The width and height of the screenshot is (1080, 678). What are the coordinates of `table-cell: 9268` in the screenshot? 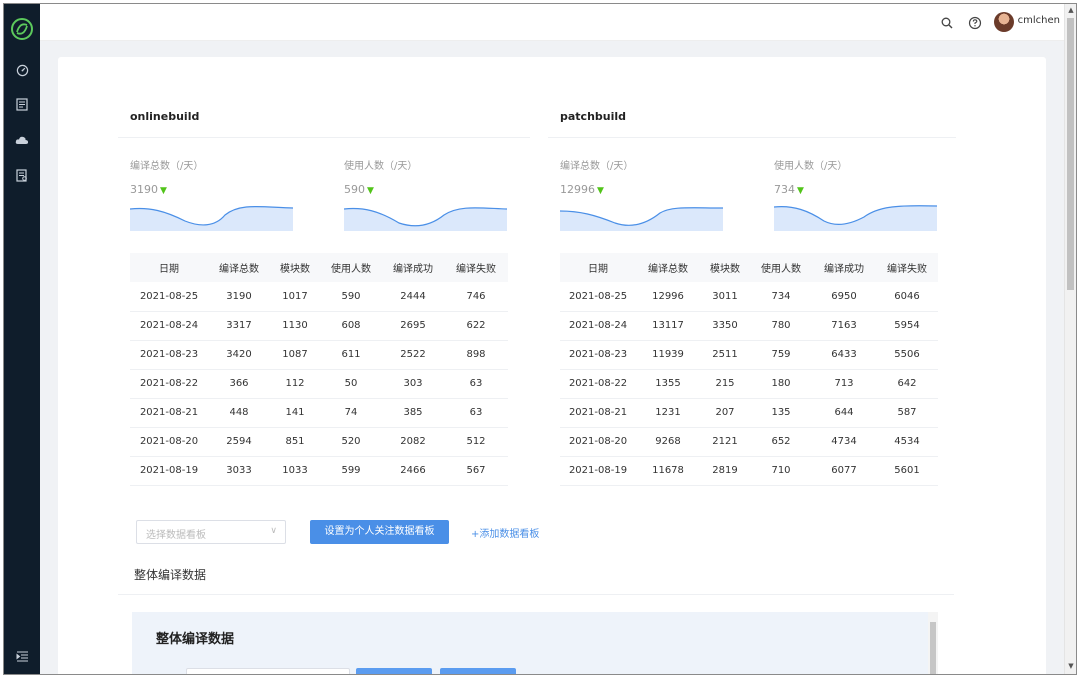 It's located at (668, 442).